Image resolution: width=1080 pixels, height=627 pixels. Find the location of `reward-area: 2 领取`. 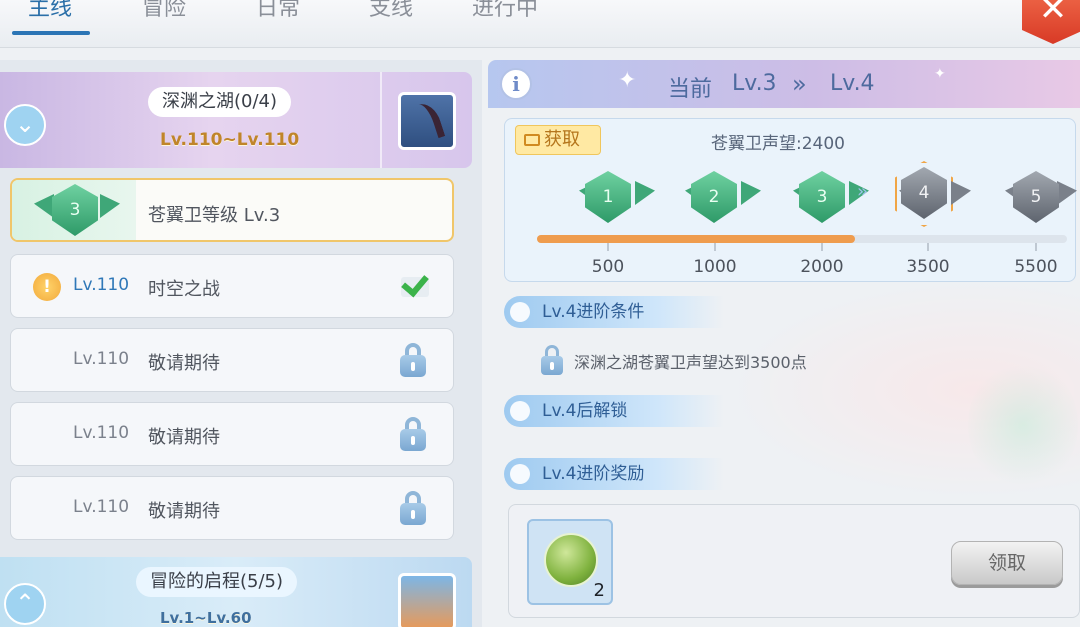

reward-area: 2 领取 is located at coordinates (794, 561).